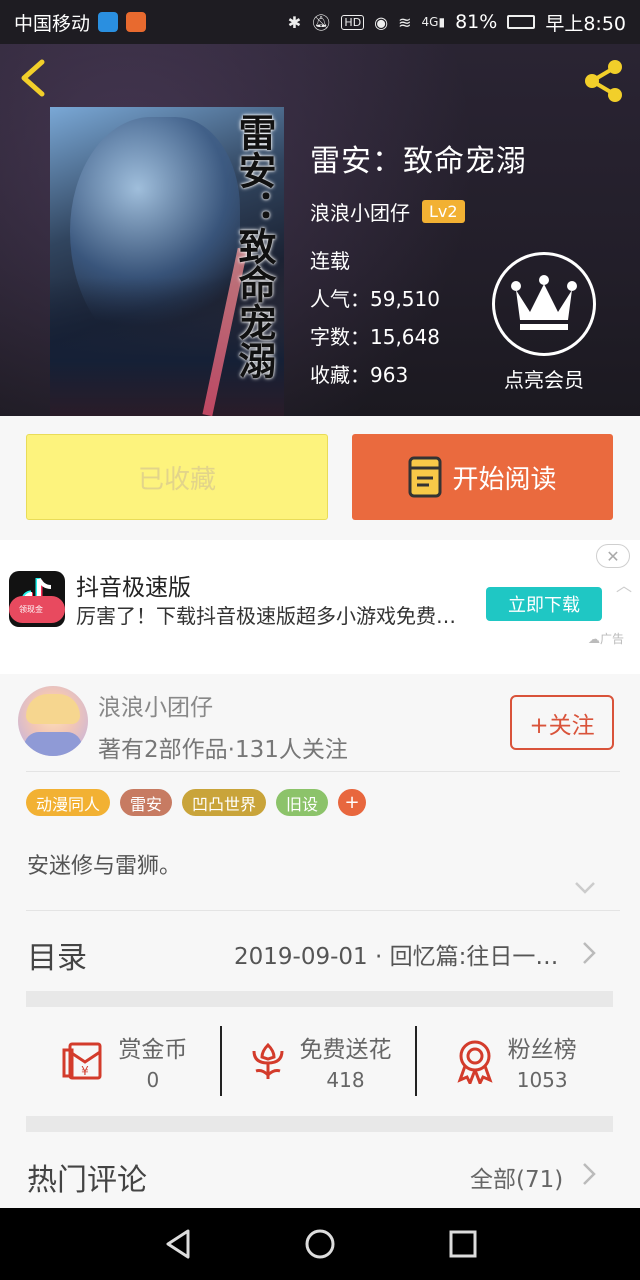 This screenshot has width=640, height=1280. Describe the element at coordinates (87, 1180) in the screenshot. I see `hot-comments-label: 热门评论` at that location.